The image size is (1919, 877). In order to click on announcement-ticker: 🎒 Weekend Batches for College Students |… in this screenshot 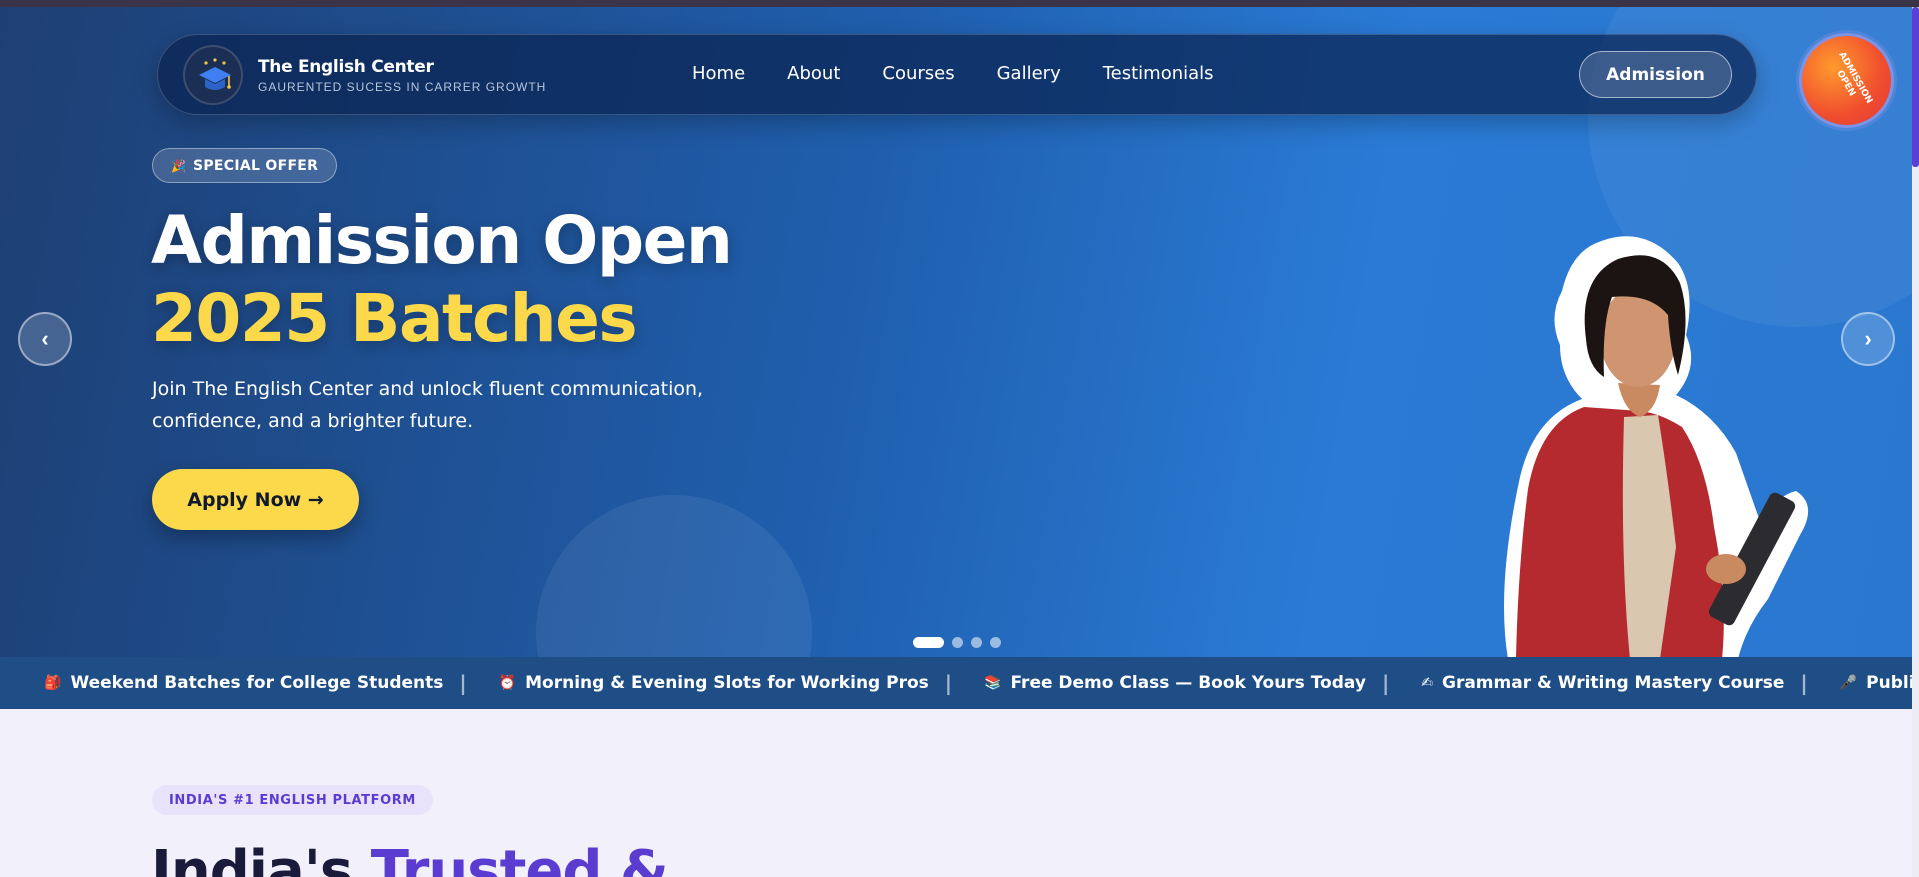, I will do `click(956, 683)`.